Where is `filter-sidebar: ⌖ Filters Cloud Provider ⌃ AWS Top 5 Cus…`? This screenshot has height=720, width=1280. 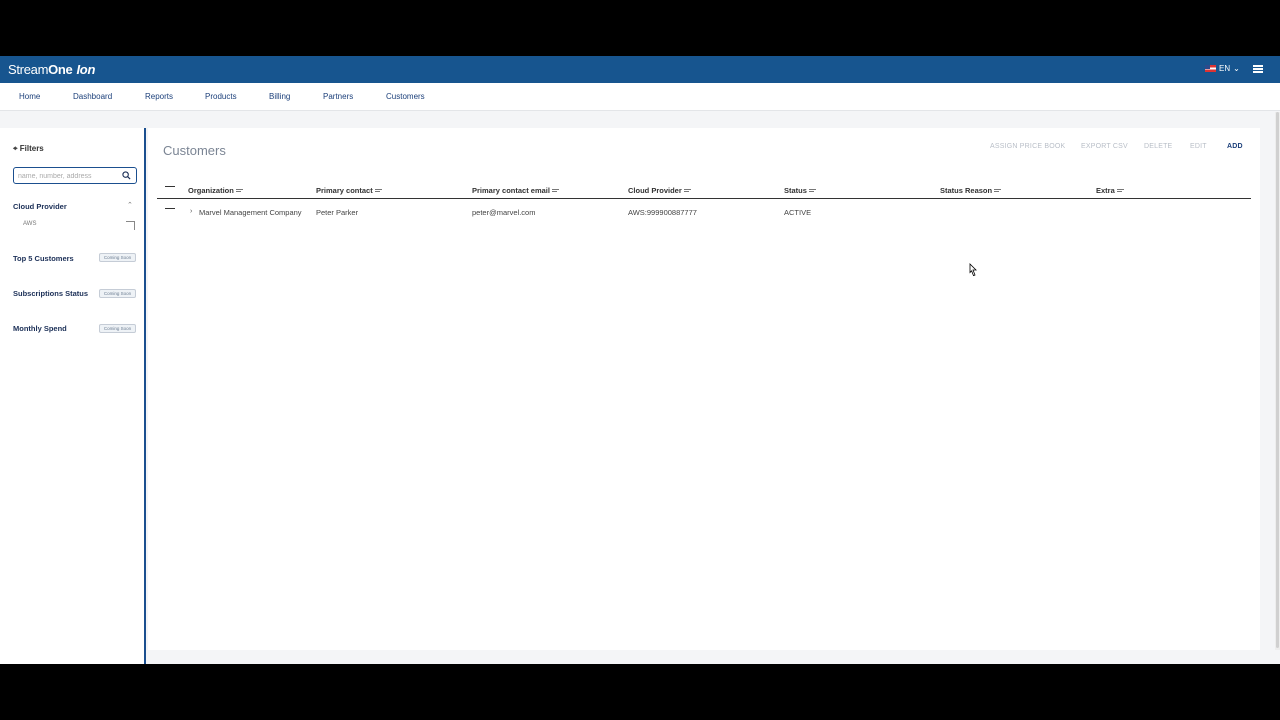 filter-sidebar: ⌖ Filters Cloud Provider ⌃ AWS Top 5 Cus… is located at coordinates (73, 396).